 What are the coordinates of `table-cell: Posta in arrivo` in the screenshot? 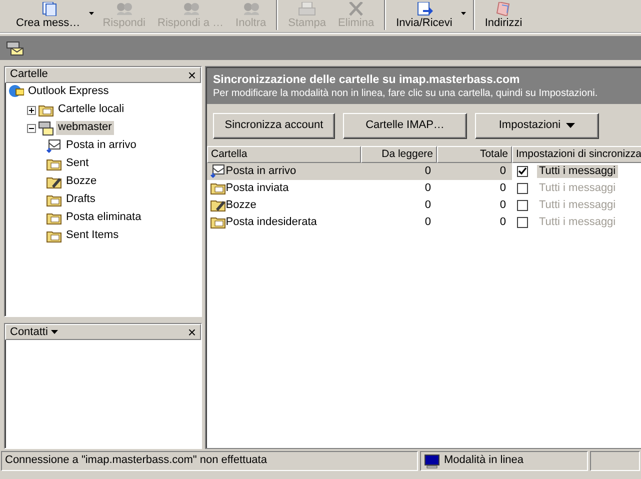 It's located at (261, 171).